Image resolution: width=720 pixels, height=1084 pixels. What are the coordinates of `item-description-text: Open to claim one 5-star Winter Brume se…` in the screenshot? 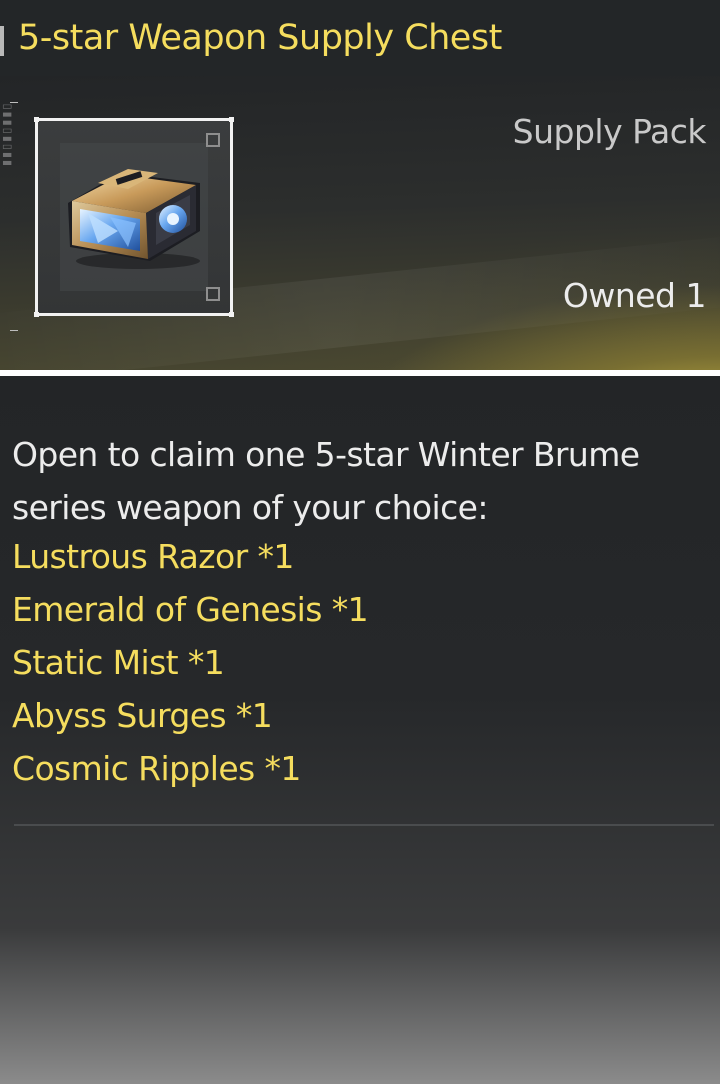 It's located at (326, 481).